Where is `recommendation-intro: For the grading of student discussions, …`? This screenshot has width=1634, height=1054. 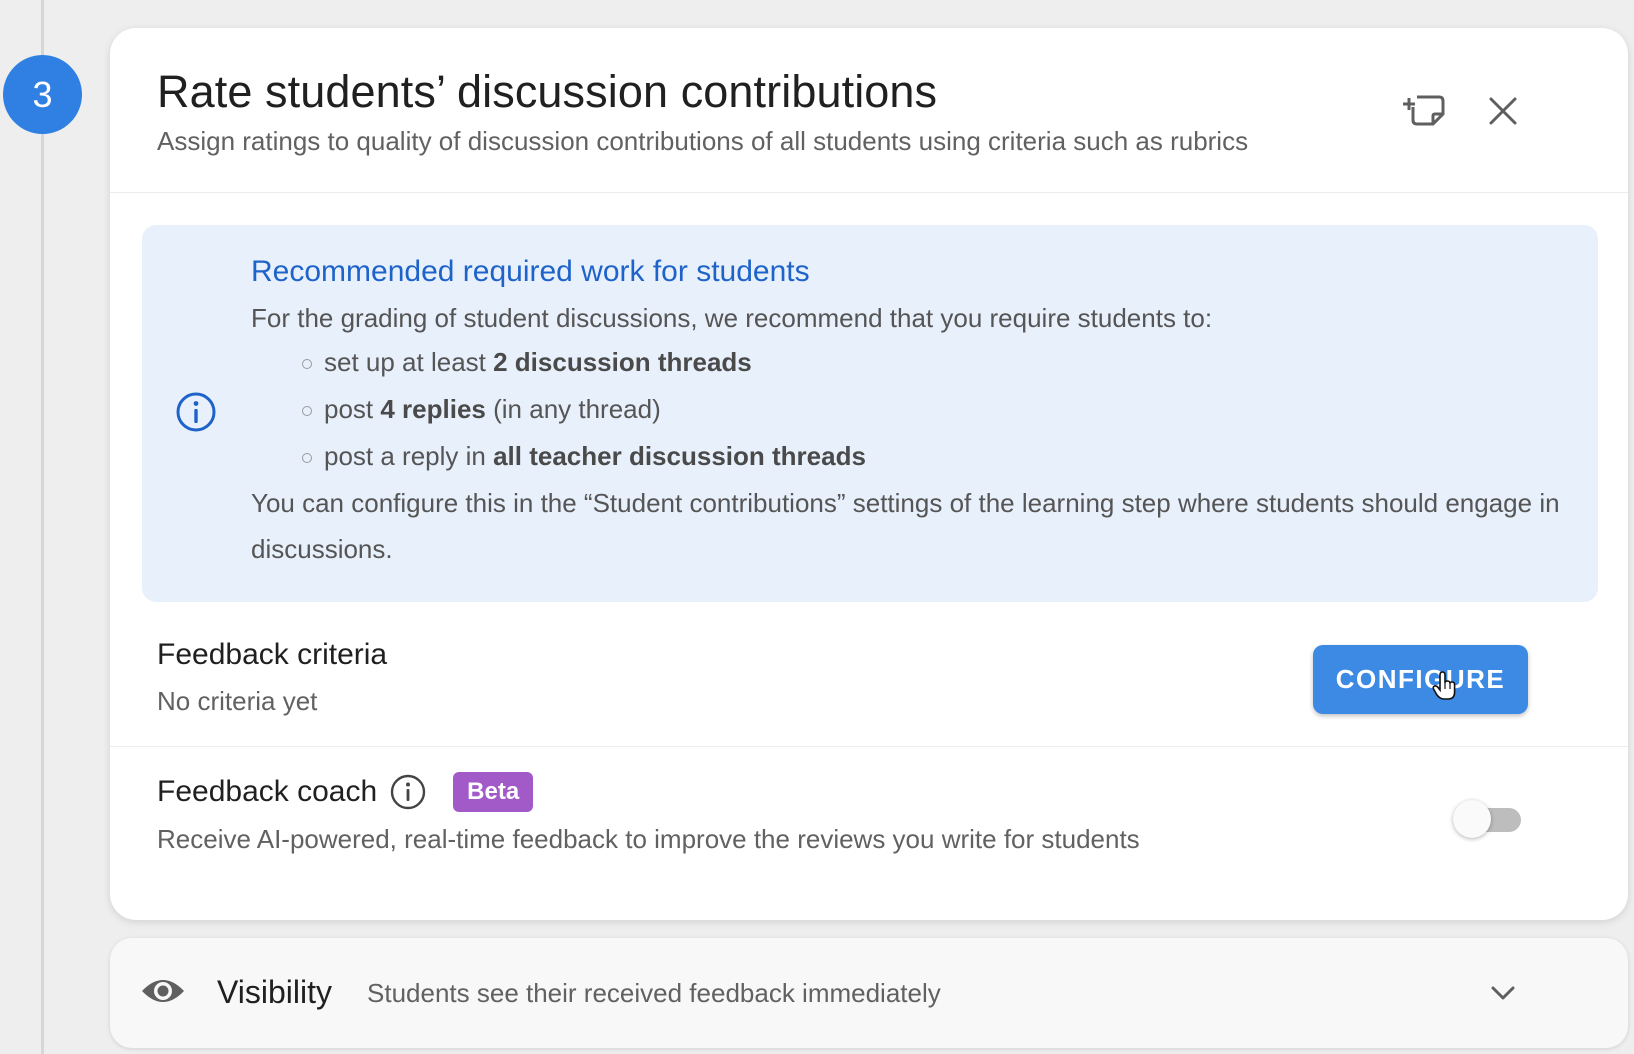
recommendation-intro: For the grading of student discussions, … is located at coordinates (732, 318).